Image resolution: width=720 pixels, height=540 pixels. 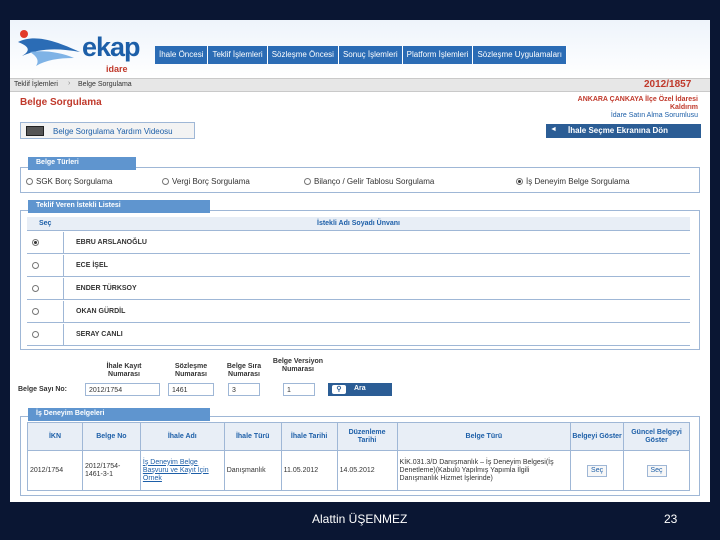 I want to click on col-belge-no: Belge No, so click(x=111, y=436).